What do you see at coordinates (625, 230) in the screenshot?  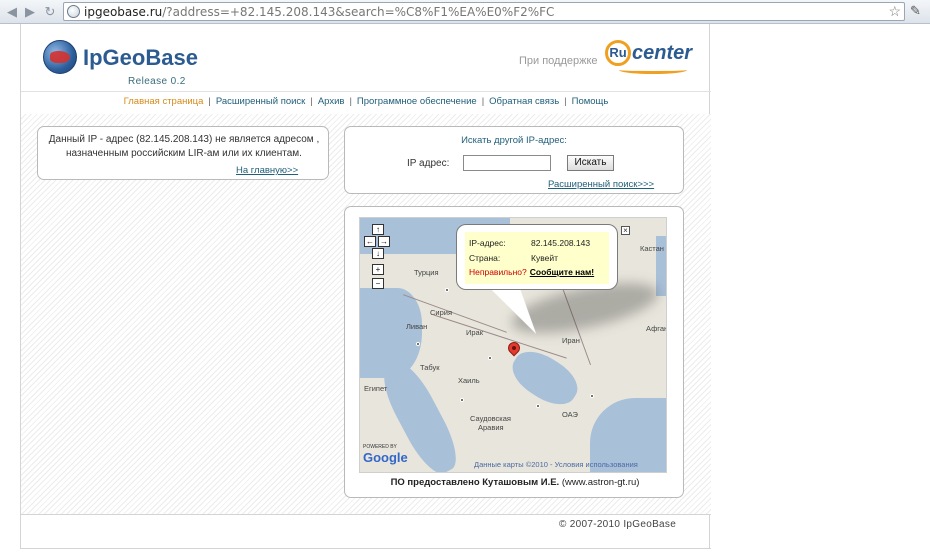 I see `popup-close-icon: ×` at bounding box center [625, 230].